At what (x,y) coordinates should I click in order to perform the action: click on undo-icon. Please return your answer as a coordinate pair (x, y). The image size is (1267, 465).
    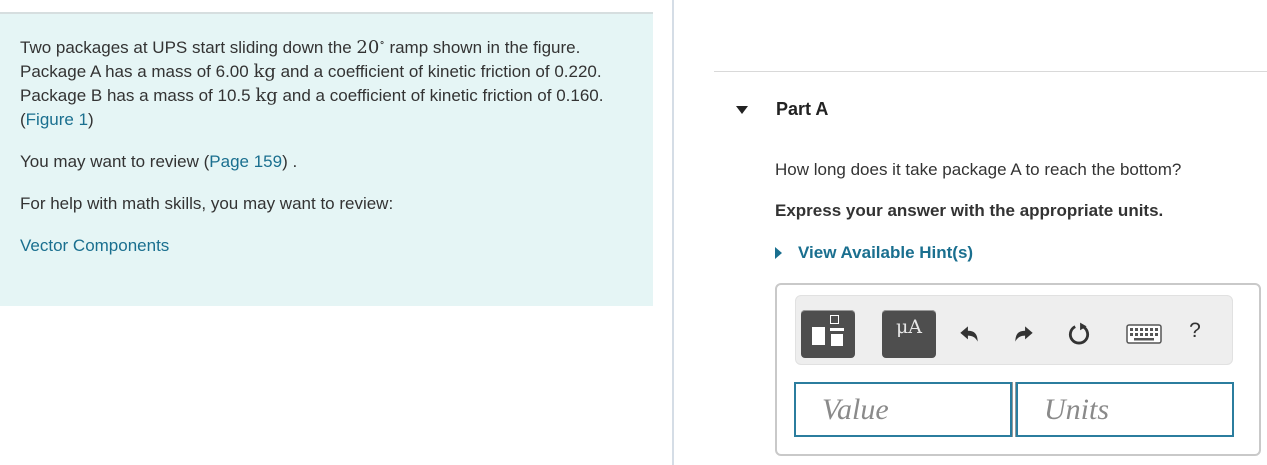
    Looking at the image, I should click on (969, 334).